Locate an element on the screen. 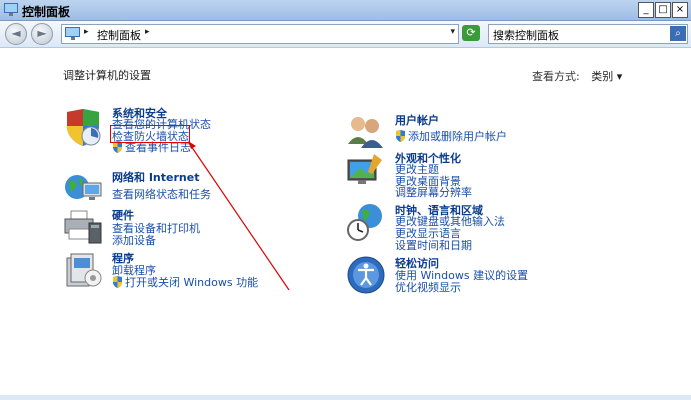 This screenshot has width=691, height=400. back-button: ◄ is located at coordinates (16, 34).